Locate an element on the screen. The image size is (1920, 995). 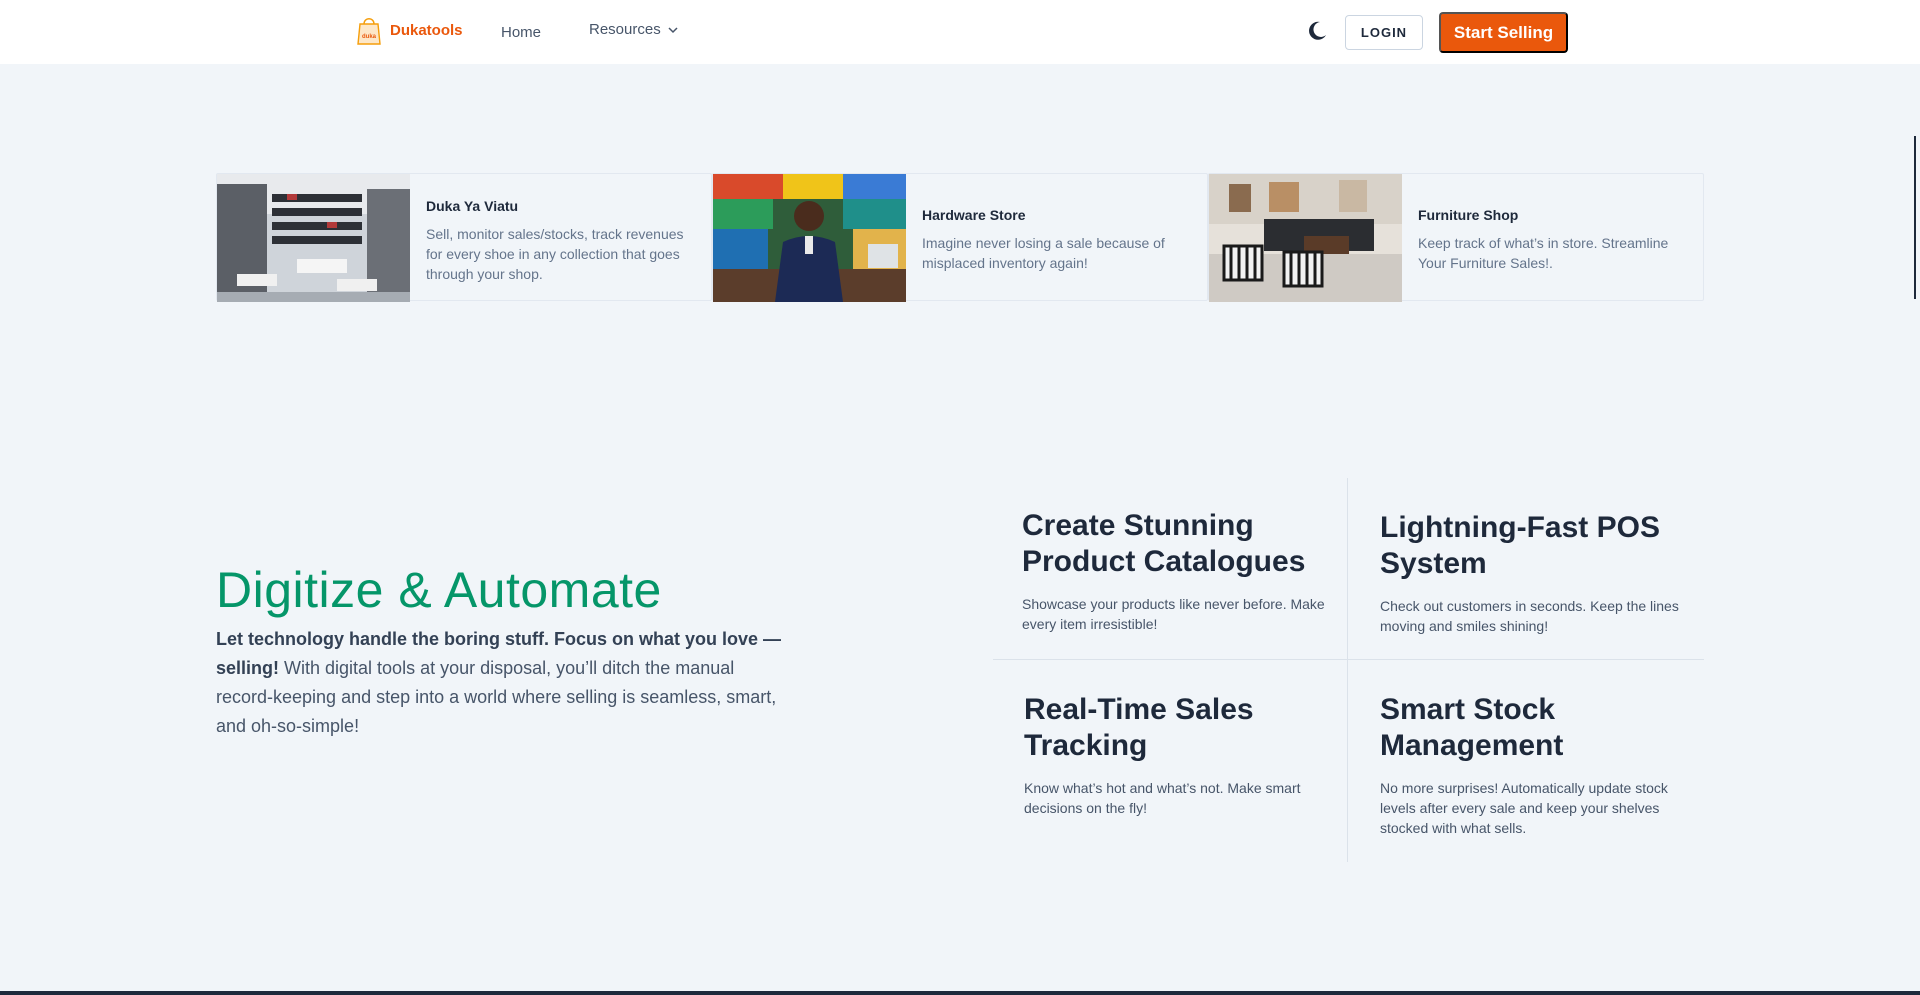
nav-resources-dropdown: Resources is located at coordinates (634, 29).